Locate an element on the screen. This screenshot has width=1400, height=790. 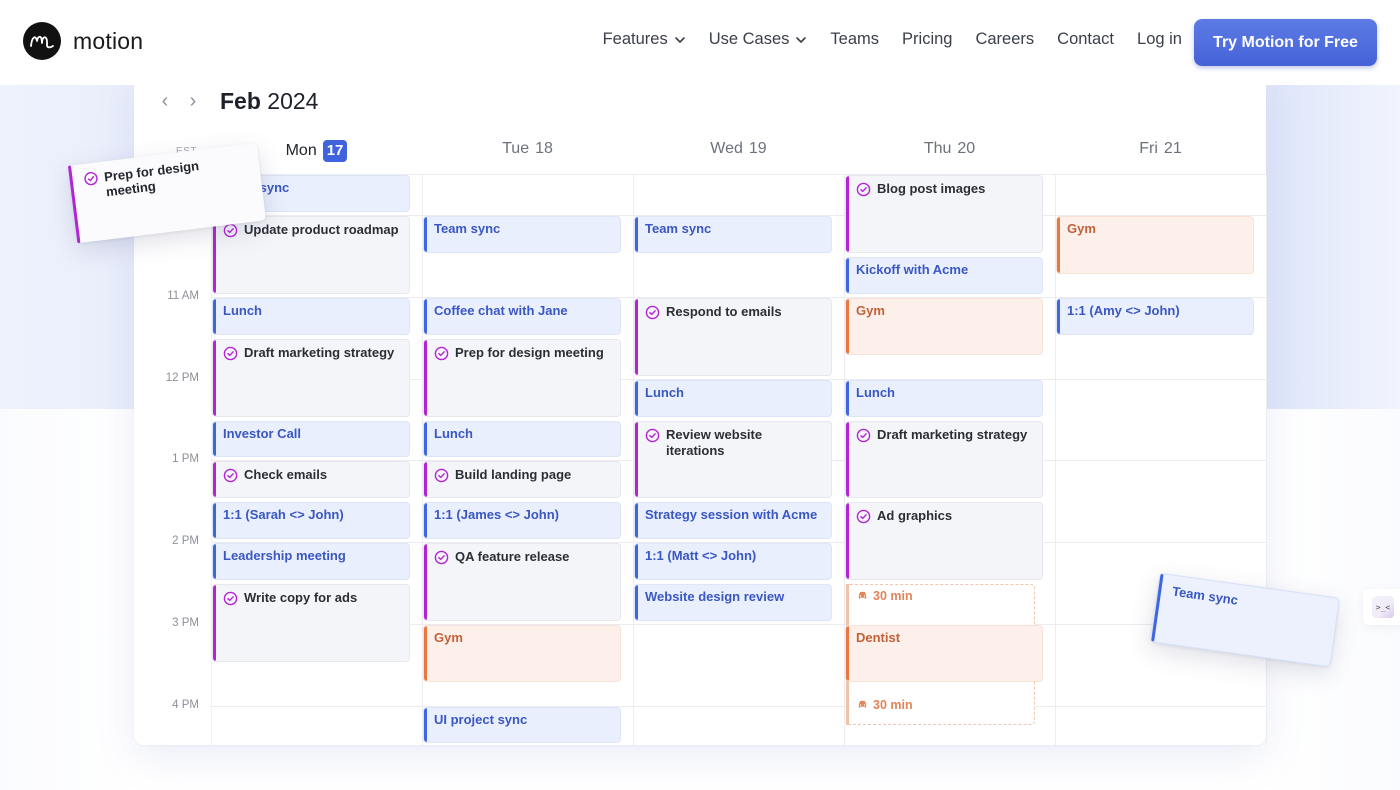
day-header-thu: Thu 20 is located at coordinates (949, 149).